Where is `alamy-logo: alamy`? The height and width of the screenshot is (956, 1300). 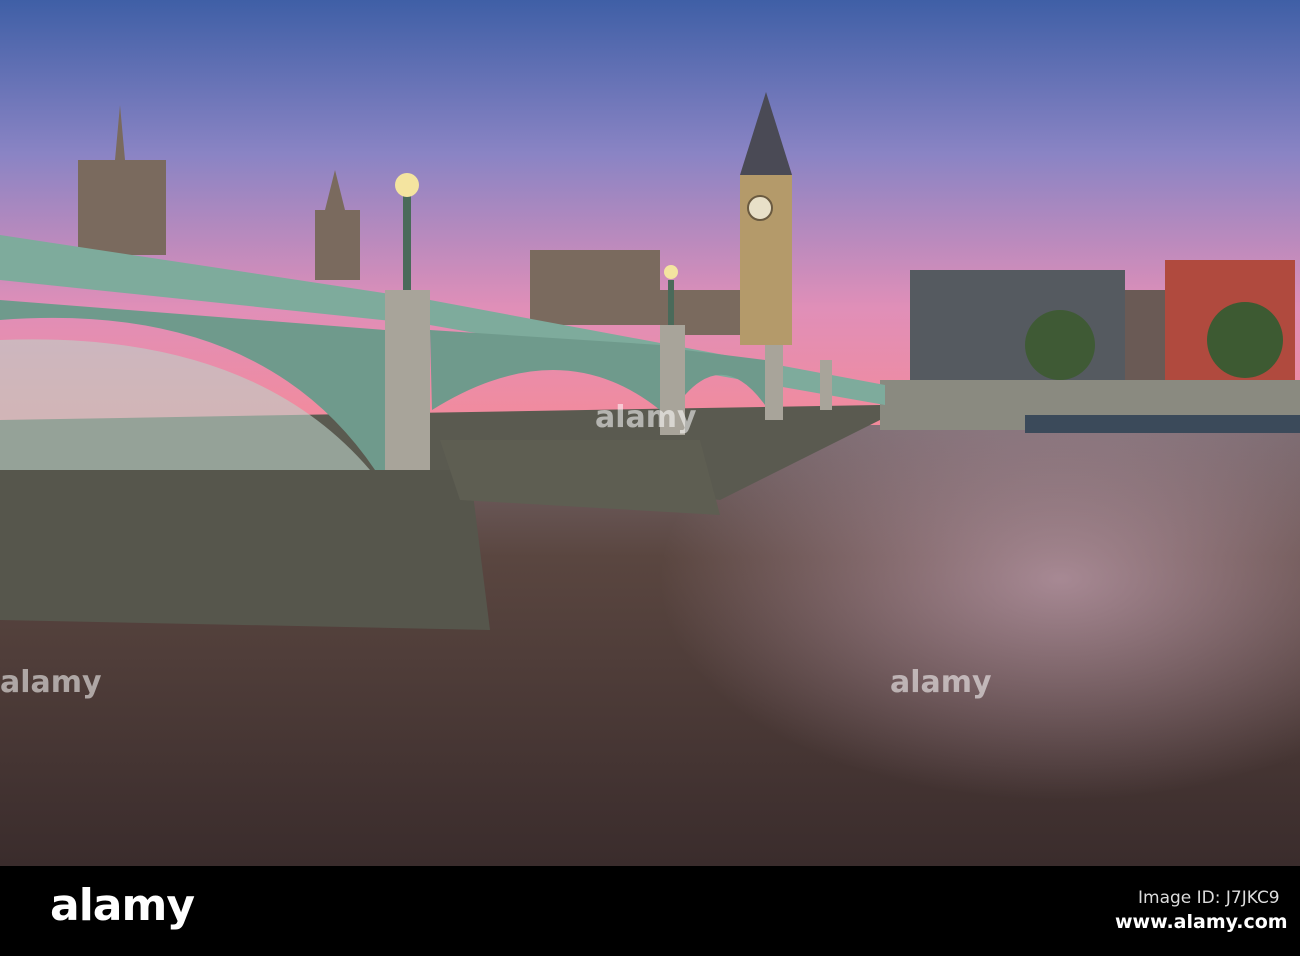
alamy-logo: alamy is located at coordinates (122, 905).